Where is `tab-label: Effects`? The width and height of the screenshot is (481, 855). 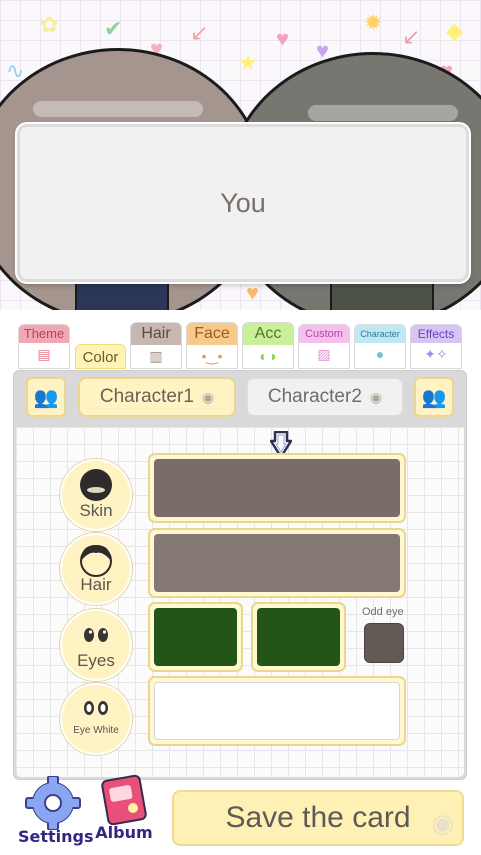
tab-label: Effects is located at coordinates (436, 334).